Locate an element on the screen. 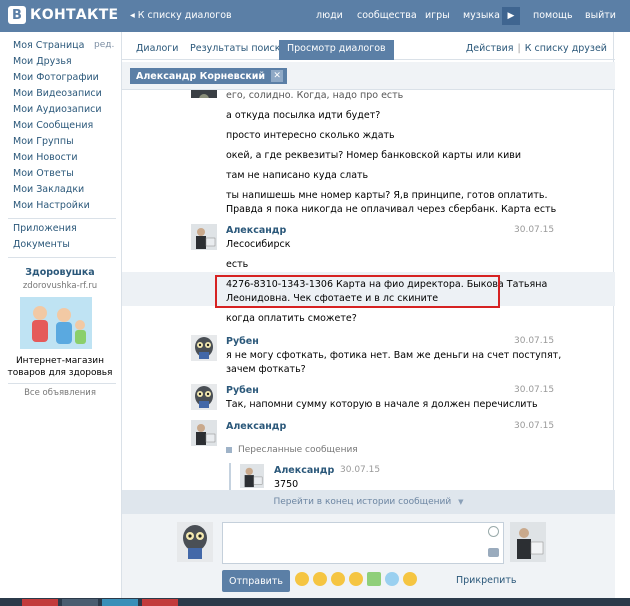 The height and width of the screenshot is (606, 630). highlight-annotation-box is located at coordinates (357, 291).